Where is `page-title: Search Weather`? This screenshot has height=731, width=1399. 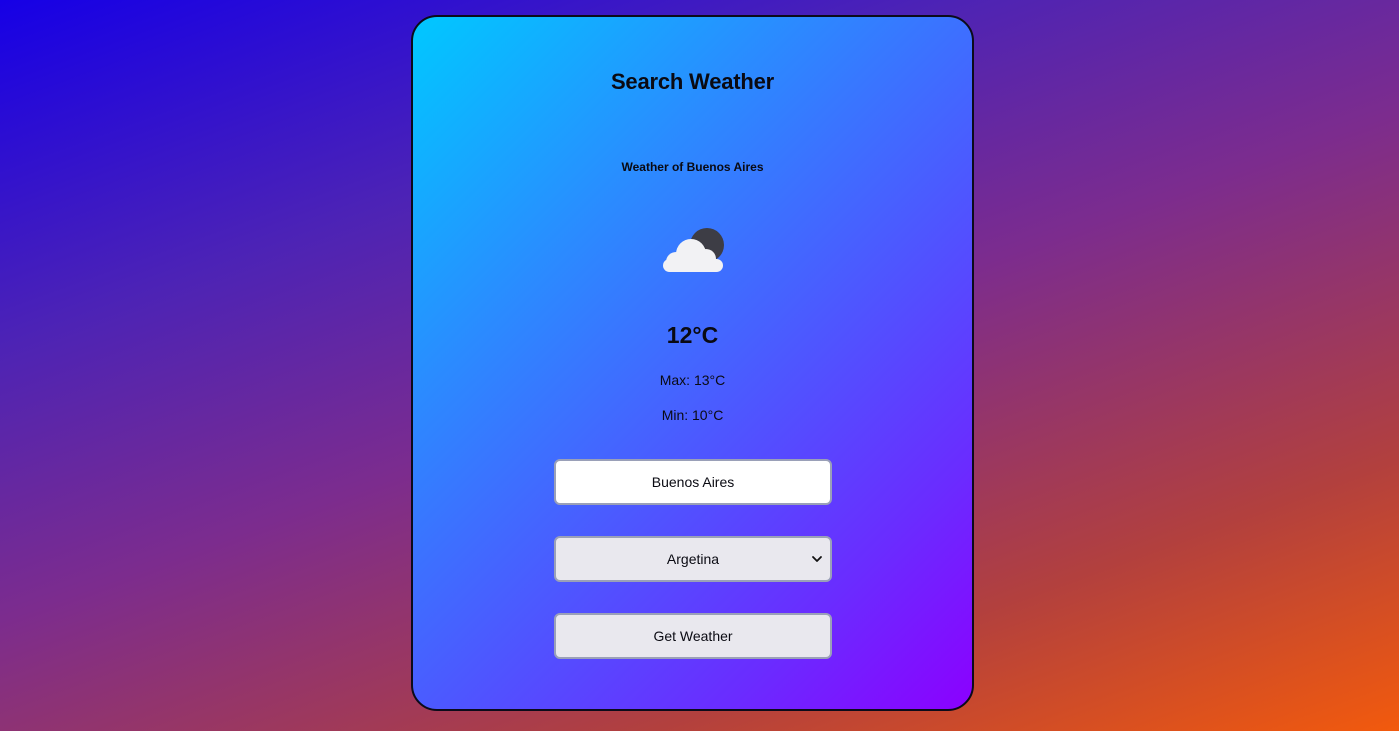 page-title: Search Weather is located at coordinates (692, 81).